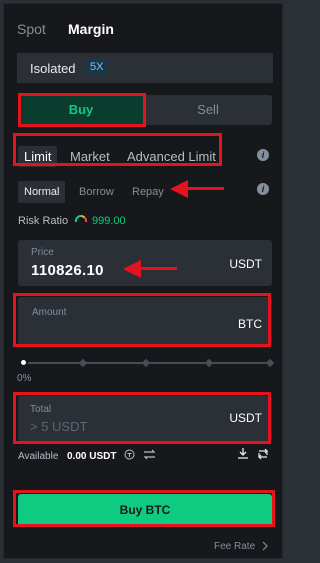 This screenshot has width=320, height=563. I want to click on highlight-box-buy-btc, so click(144, 508).